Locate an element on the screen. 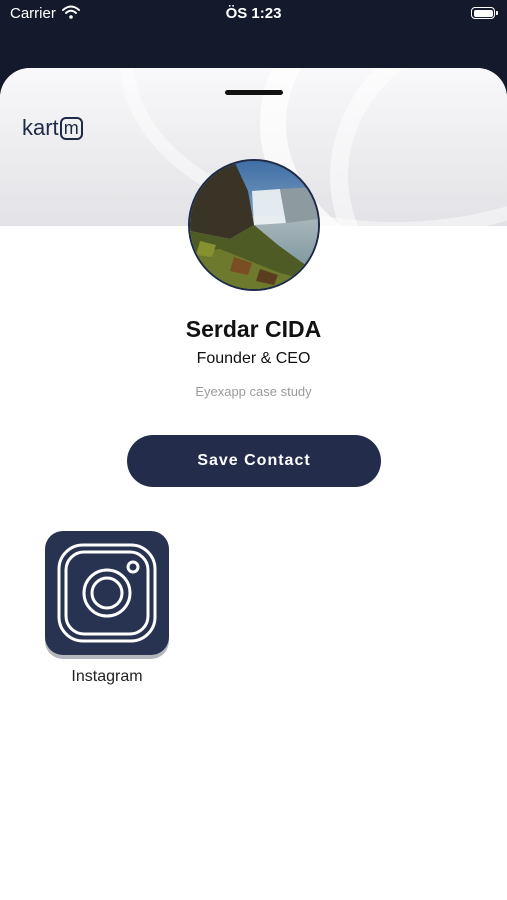 This screenshot has width=507, height=900. brand-logo: kart m is located at coordinates (52, 128).